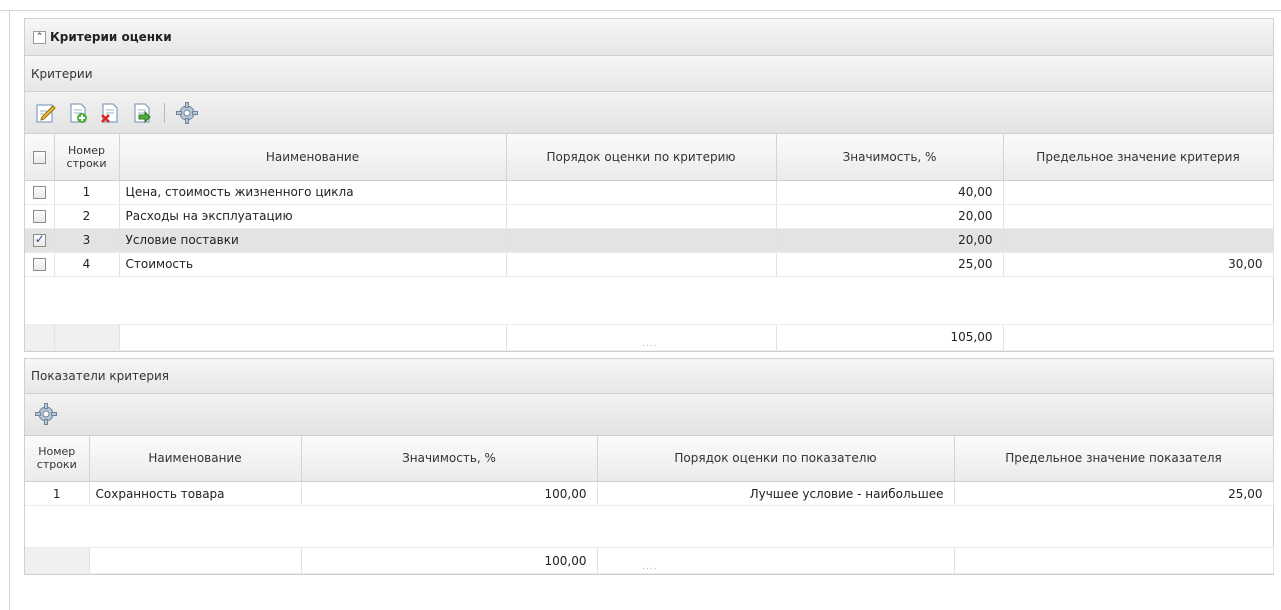  Describe the element at coordinates (1114, 493) in the screenshot. I see `row-limit: 25,00` at that location.